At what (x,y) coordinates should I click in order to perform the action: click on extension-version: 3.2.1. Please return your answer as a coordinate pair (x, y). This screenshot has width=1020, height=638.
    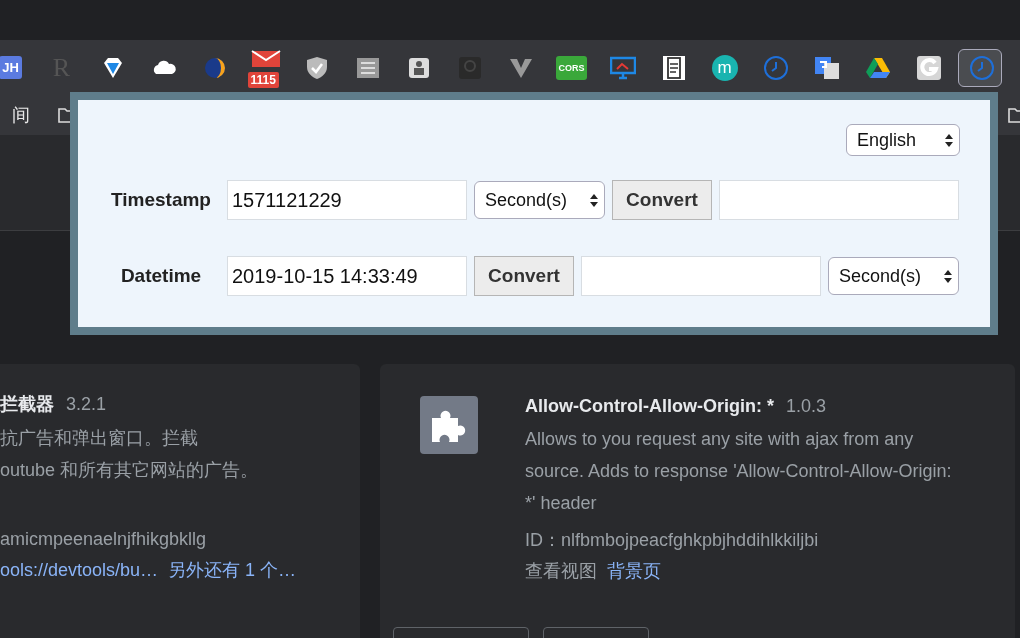
    Looking at the image, I should click on (86, 404).